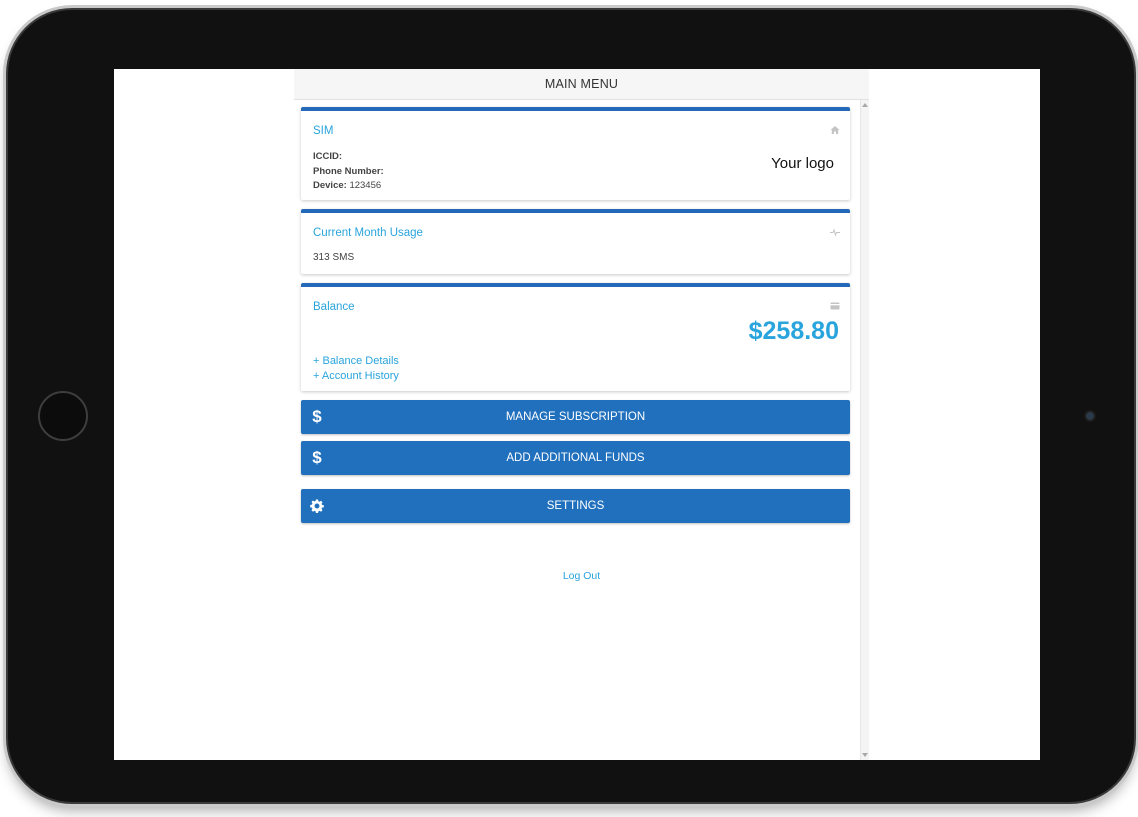  I want to click on settings-label: SETTINGS, so click(575, 506).